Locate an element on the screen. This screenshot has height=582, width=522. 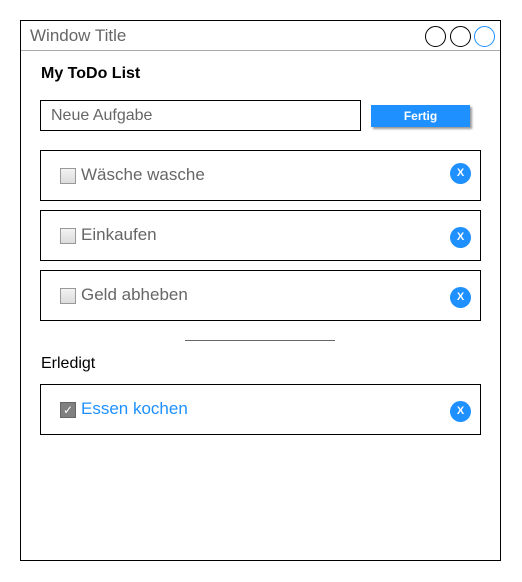
task-card: Wäsche wasche X is located at coordinates (260, 175).